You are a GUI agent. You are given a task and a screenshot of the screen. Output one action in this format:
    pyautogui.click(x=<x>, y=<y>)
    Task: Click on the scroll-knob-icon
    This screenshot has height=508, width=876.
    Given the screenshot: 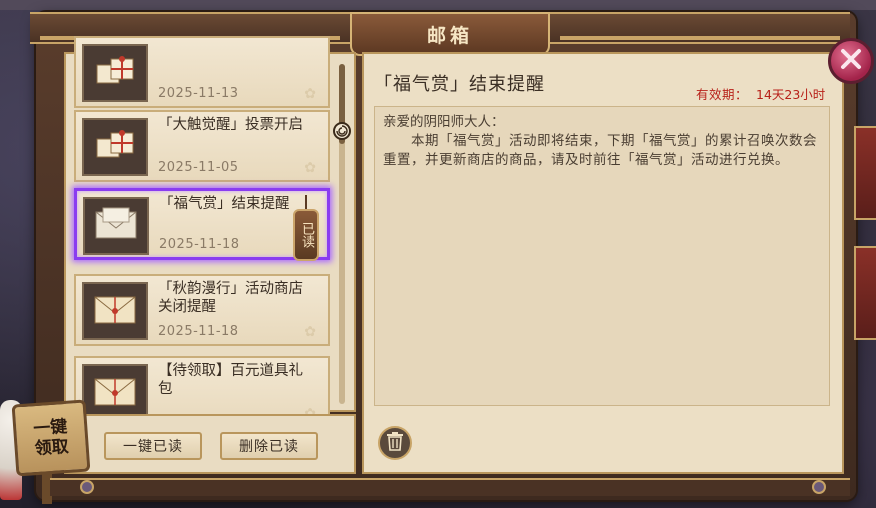 What is the action you would take?
    pyautogui.click(x=342, y=131)
    